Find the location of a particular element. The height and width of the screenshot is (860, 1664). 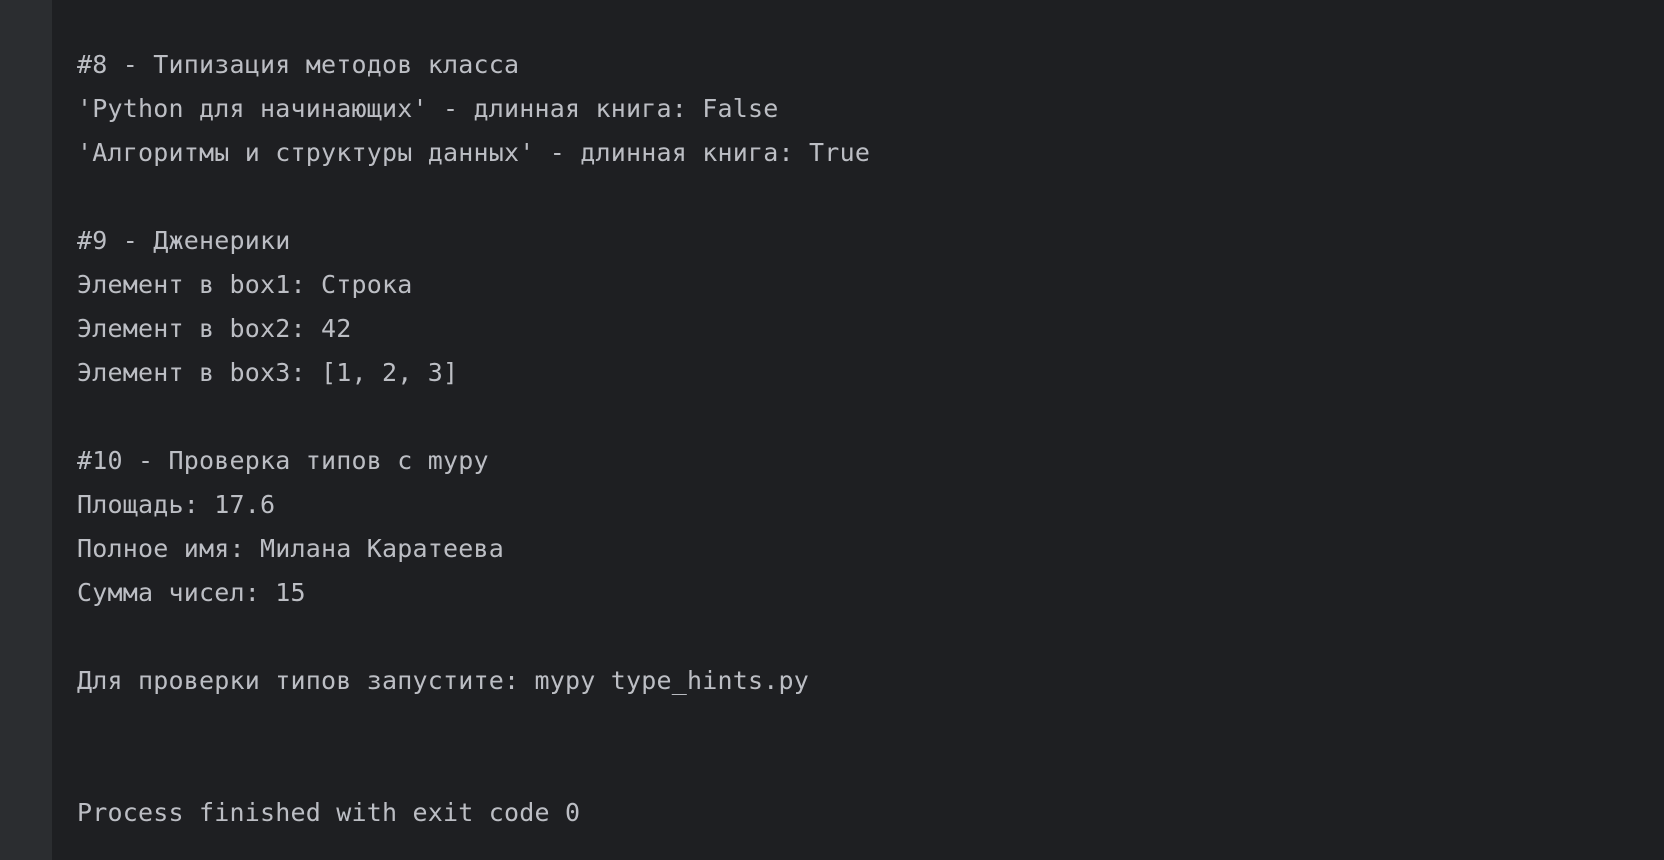

console-line: Полное имя: Милана Каратеева is located at coordinates (291, 548).